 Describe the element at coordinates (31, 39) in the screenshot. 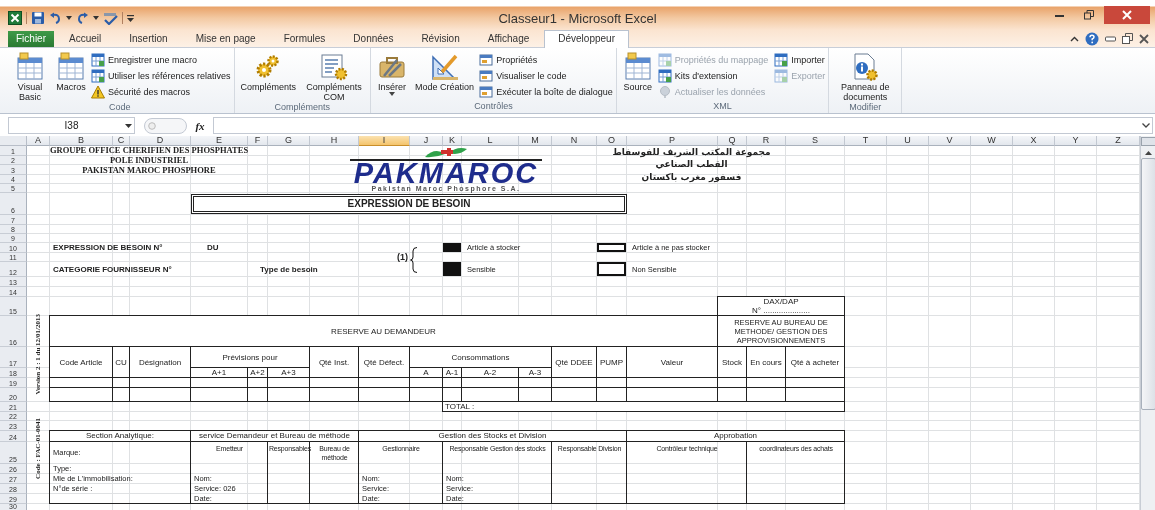

I see `file-tab: Fichier` at that location.